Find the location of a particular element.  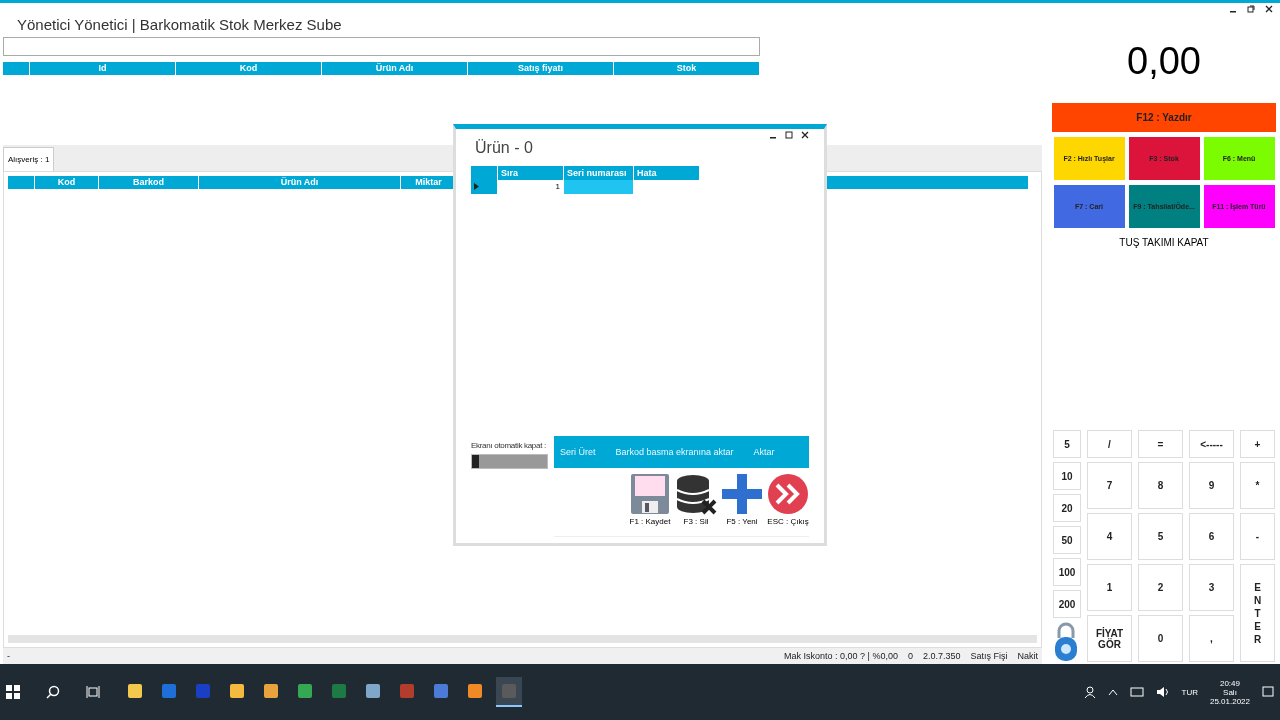

row-pointer-icon is located at coordinates (476, 186).